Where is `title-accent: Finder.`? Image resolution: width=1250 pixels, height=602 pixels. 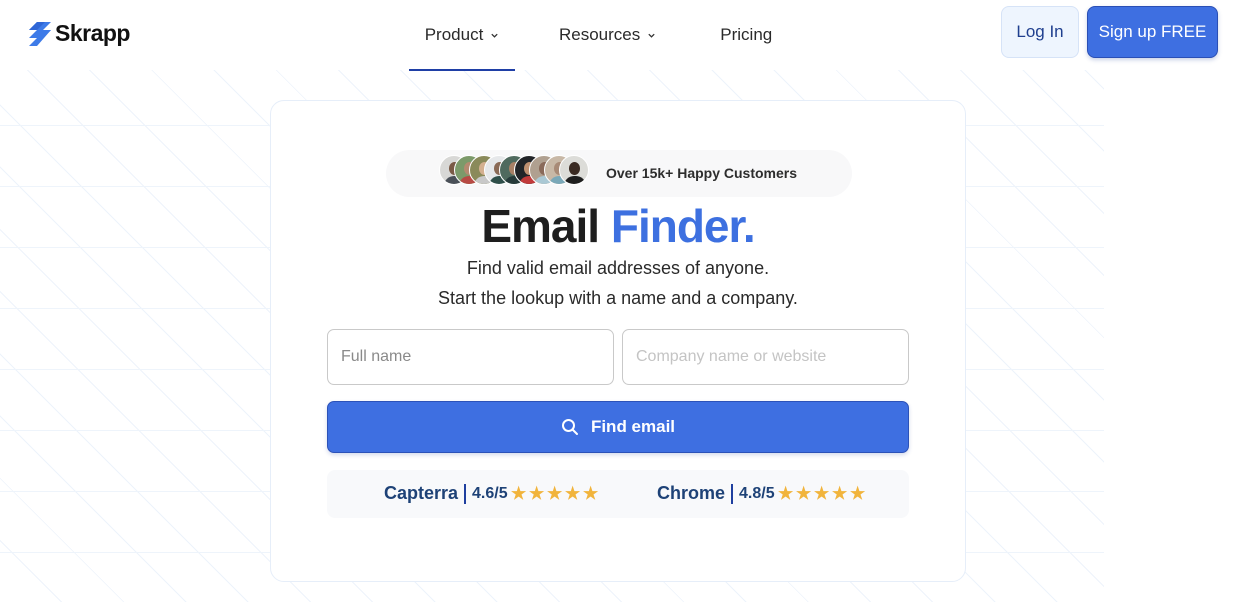
title-accent: Finder. is located at coordinates (683, 226).